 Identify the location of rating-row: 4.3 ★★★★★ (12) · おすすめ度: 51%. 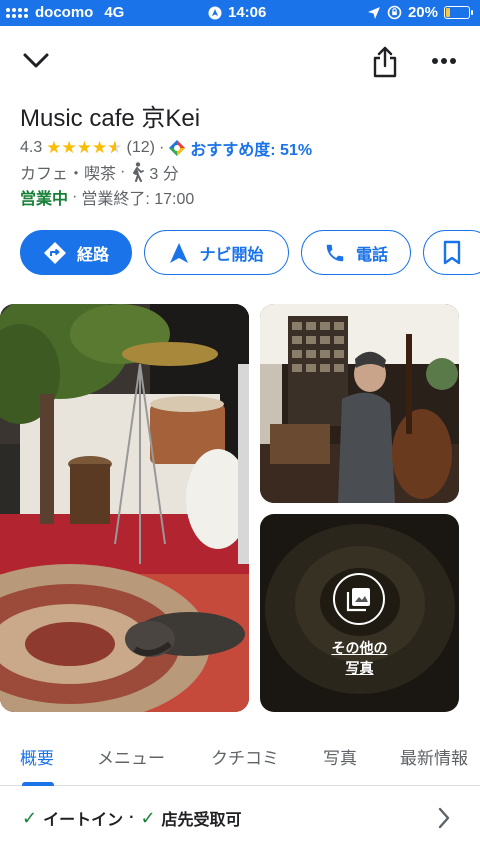
(166, 148).